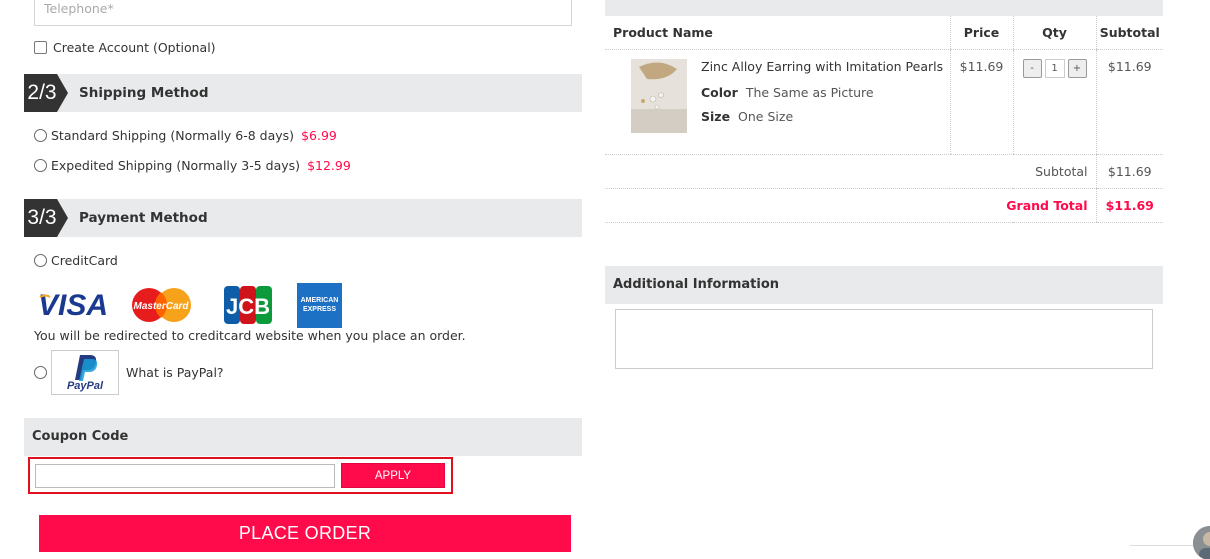 This screenshot has width=1210, height=559. What do you see at coordinates (303, 13) in the screenshot?
I see `telephone-input` at bounding box center [303, 13].